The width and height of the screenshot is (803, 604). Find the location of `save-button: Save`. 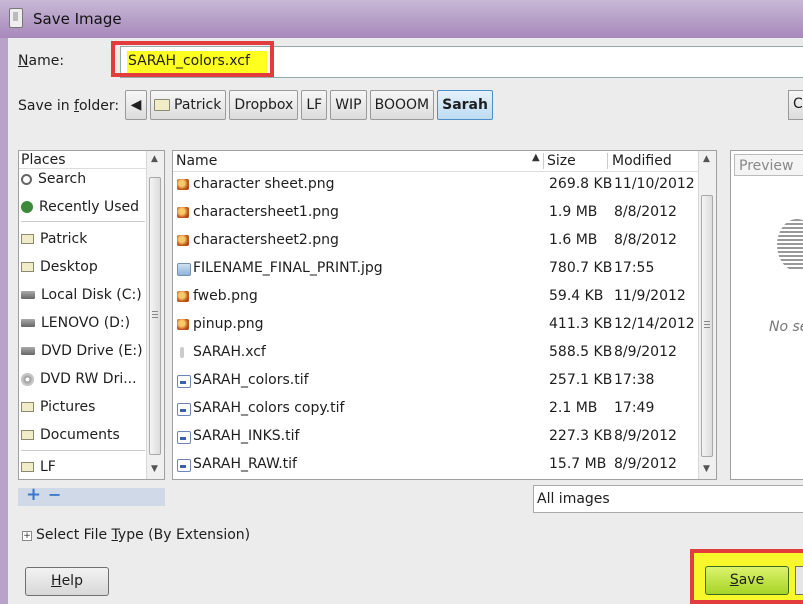

save-button: Save is located at coordinates (747, 580).